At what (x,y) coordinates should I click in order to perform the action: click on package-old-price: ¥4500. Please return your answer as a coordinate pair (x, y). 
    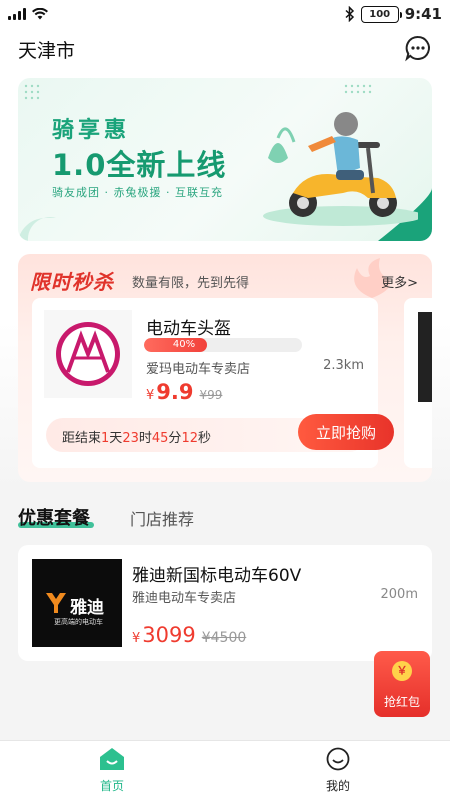
    Looking at the image, I should click on (224, 638).